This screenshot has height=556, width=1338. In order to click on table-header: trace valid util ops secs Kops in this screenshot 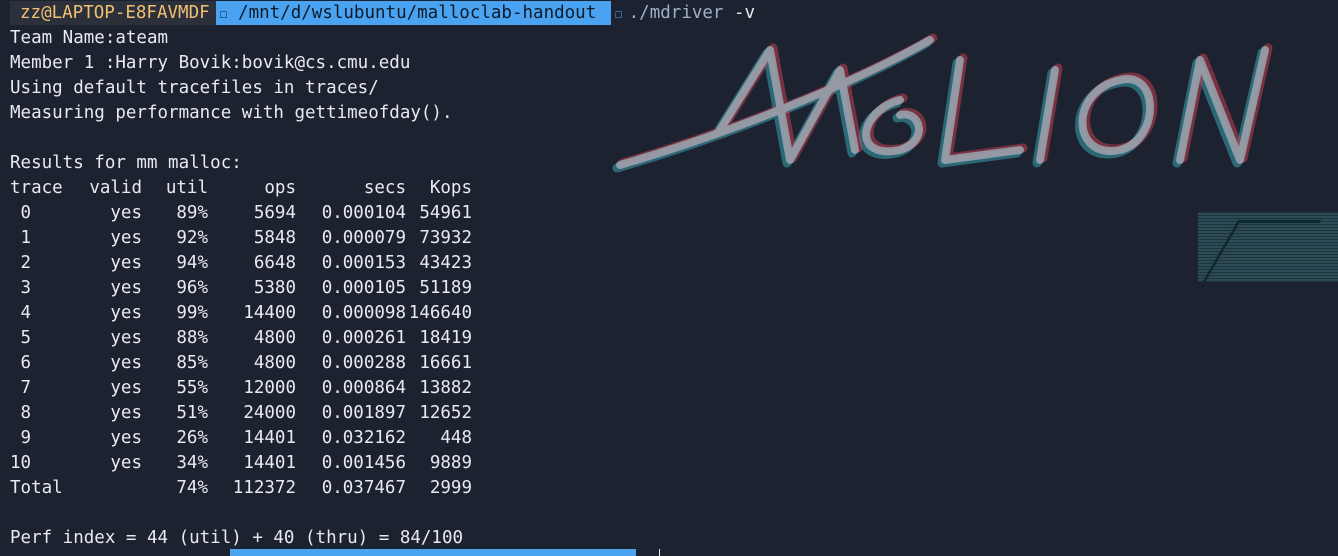, I will do `click(241, 188)`.